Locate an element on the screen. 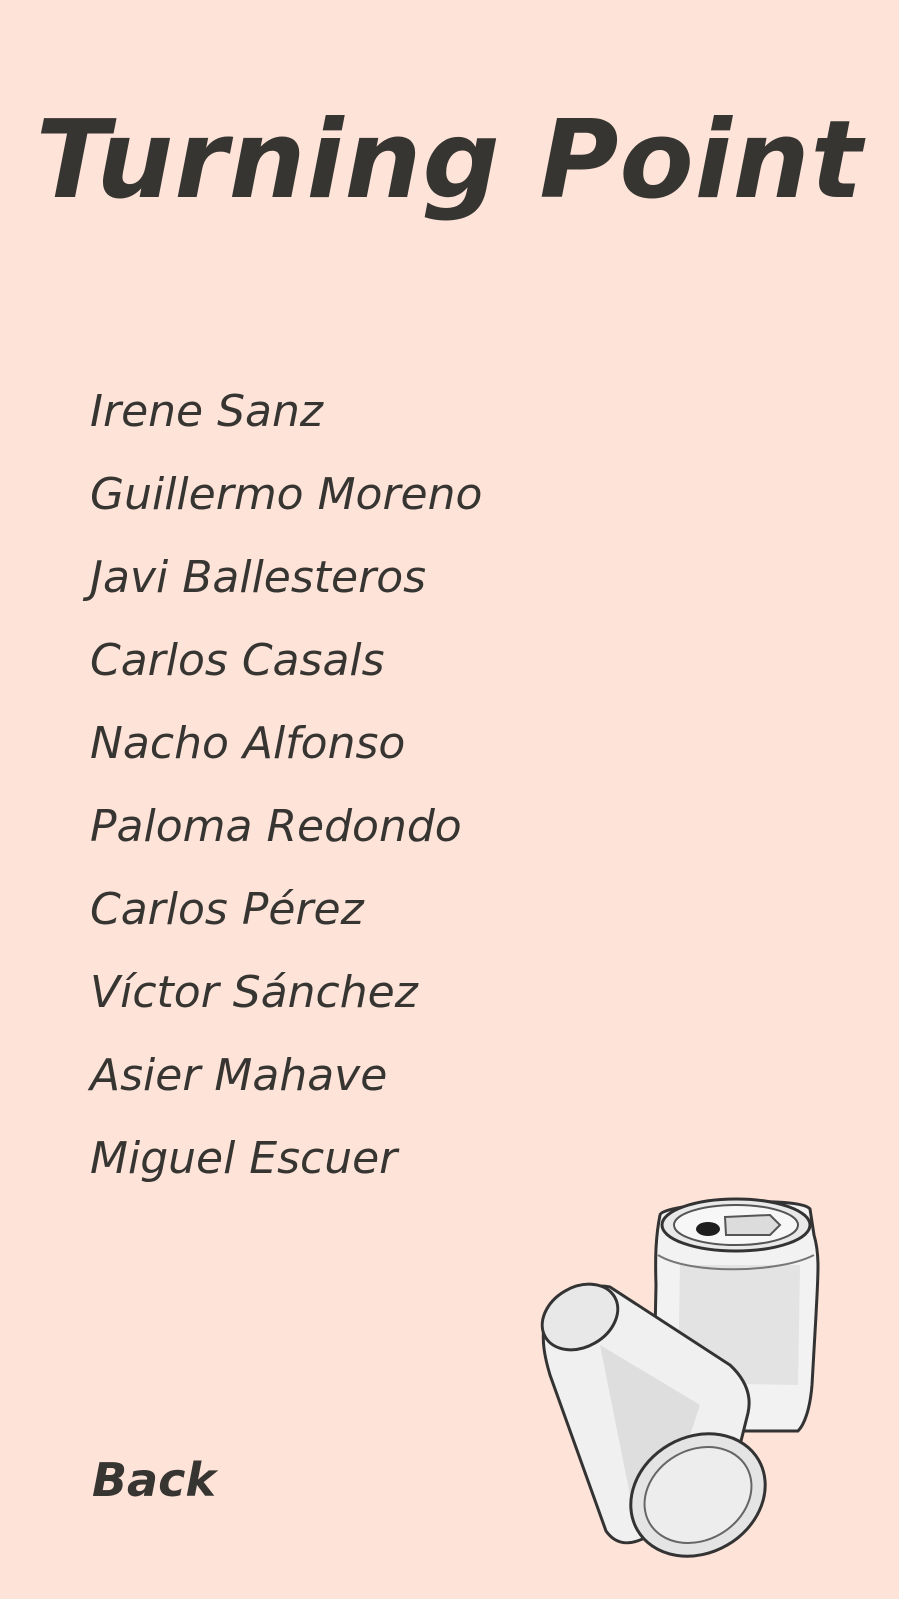 The image size is (899, 1599). back-button: Back is located at coordinates (154, 1480).